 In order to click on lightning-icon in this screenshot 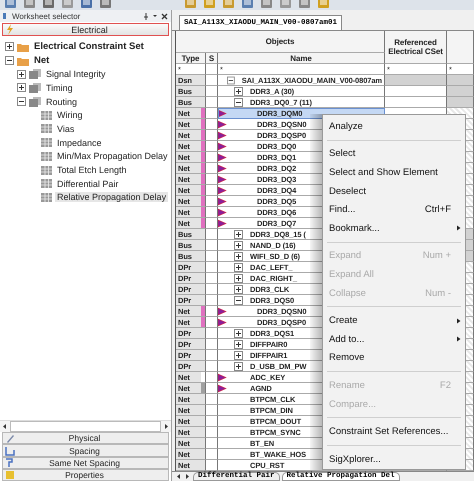, I will do `click(10, 29)`.